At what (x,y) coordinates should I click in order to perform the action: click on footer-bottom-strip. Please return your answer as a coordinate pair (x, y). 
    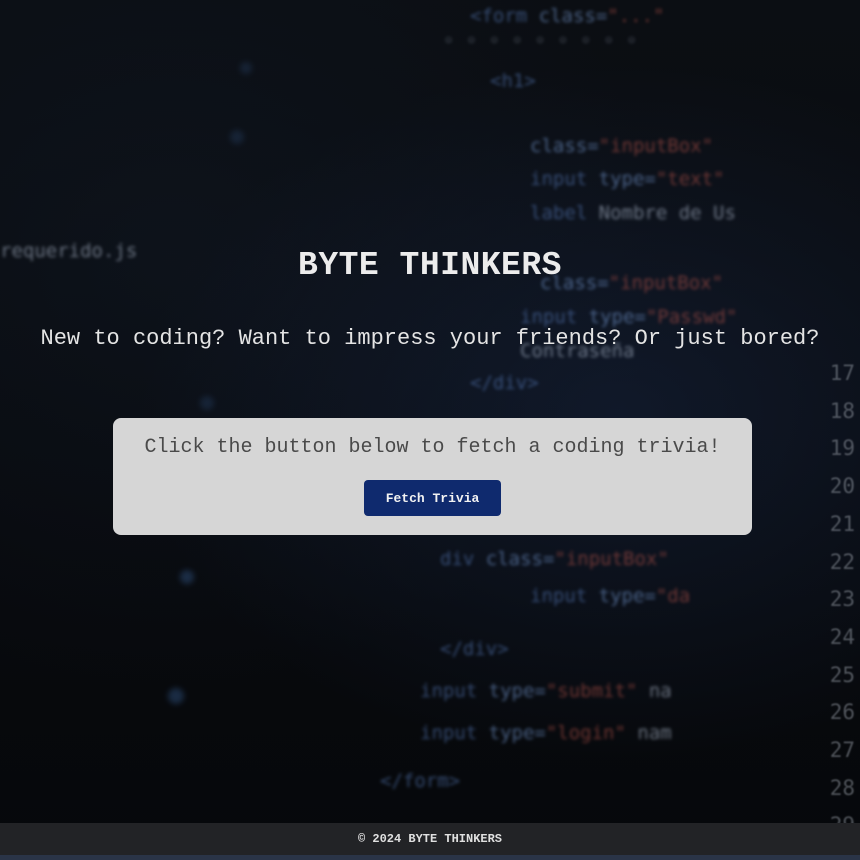
    Looking at the image, I should click on (430, 857).